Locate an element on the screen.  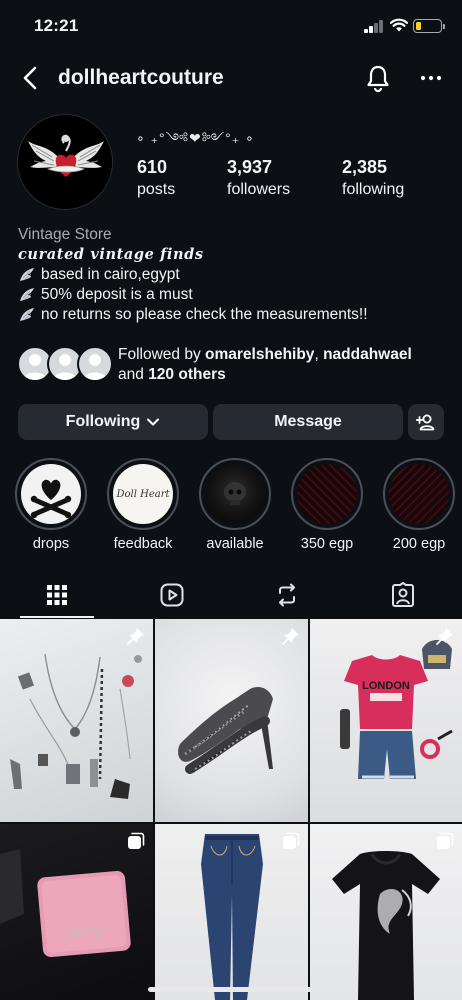
status-time: 12:21 is located at coordinates (56, 25).